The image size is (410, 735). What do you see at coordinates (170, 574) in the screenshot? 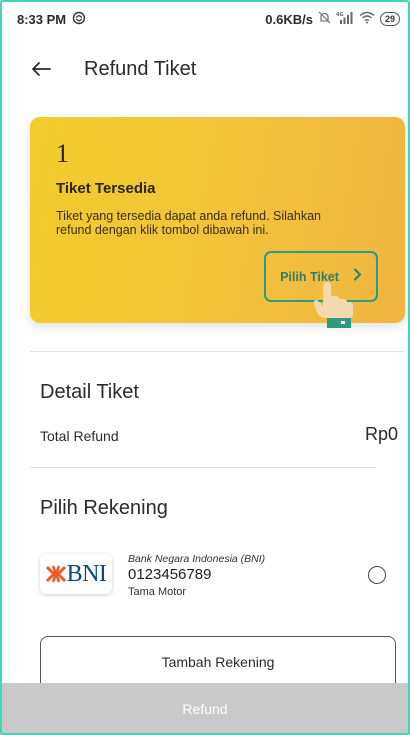
I see `bank-account-number: 0123456789` at bounding box center [170, 574].